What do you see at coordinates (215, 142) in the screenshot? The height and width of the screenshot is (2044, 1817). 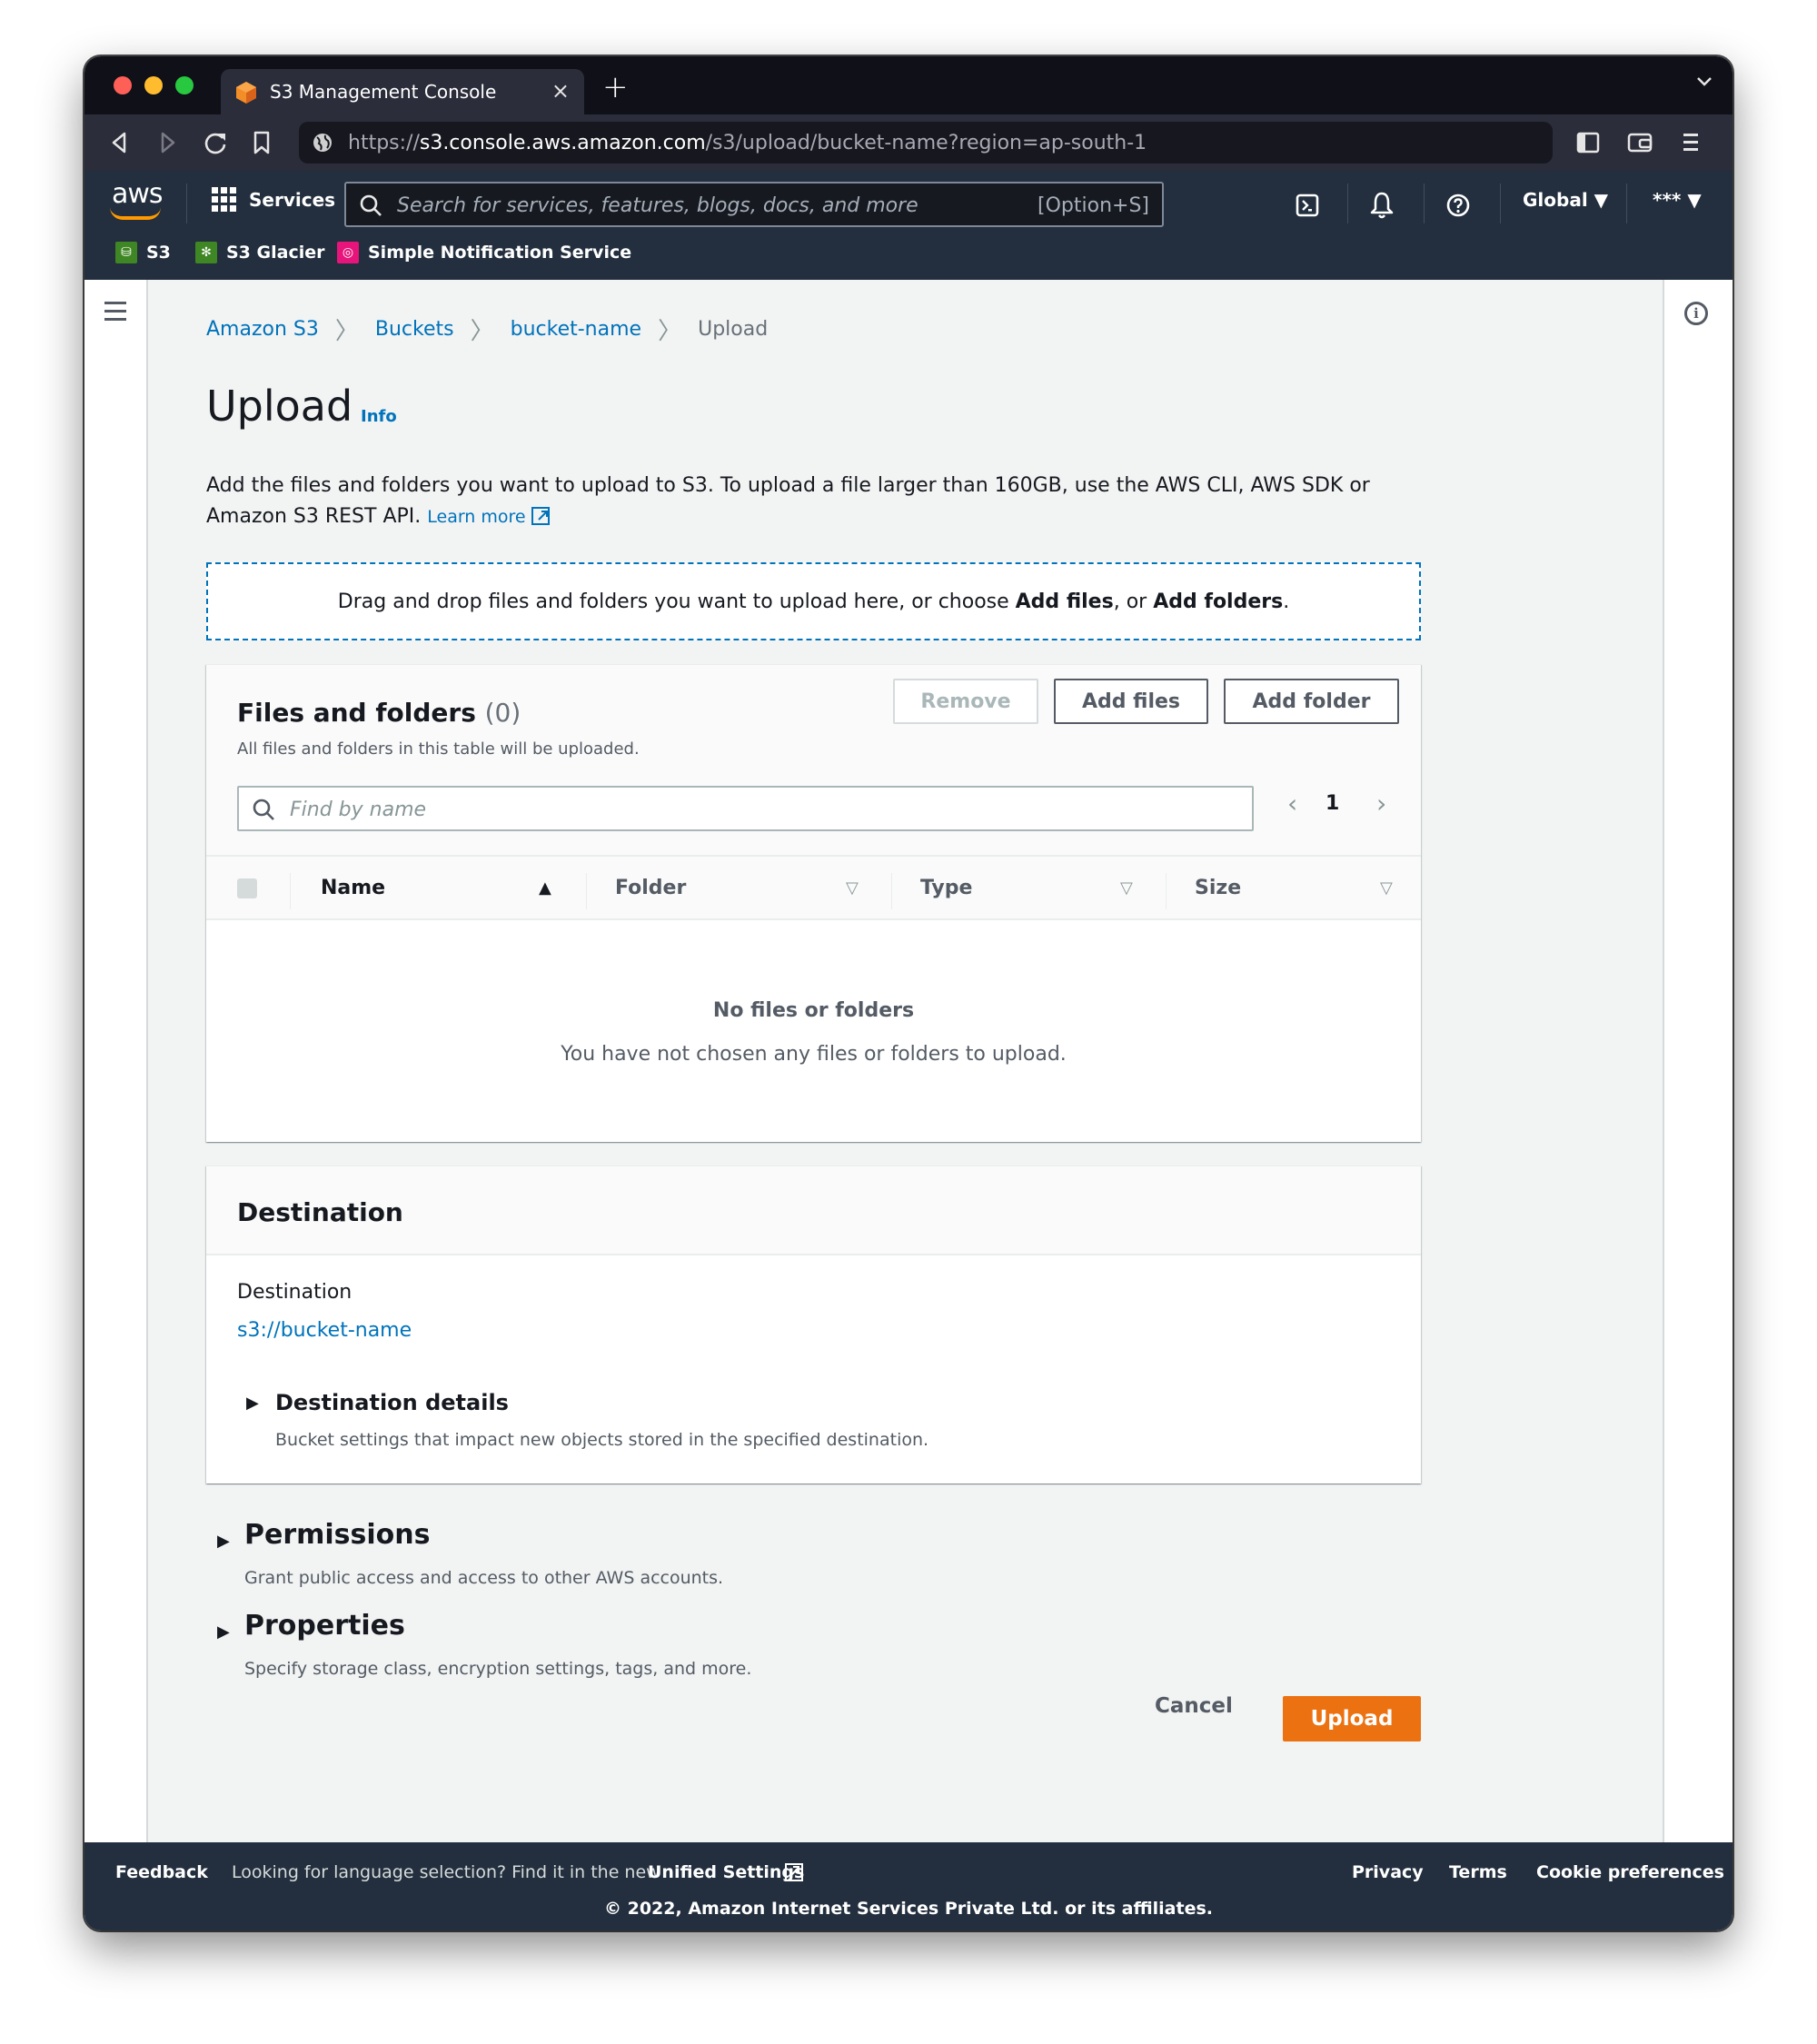 I see `reload-icon` at bounding box center [215, 142].